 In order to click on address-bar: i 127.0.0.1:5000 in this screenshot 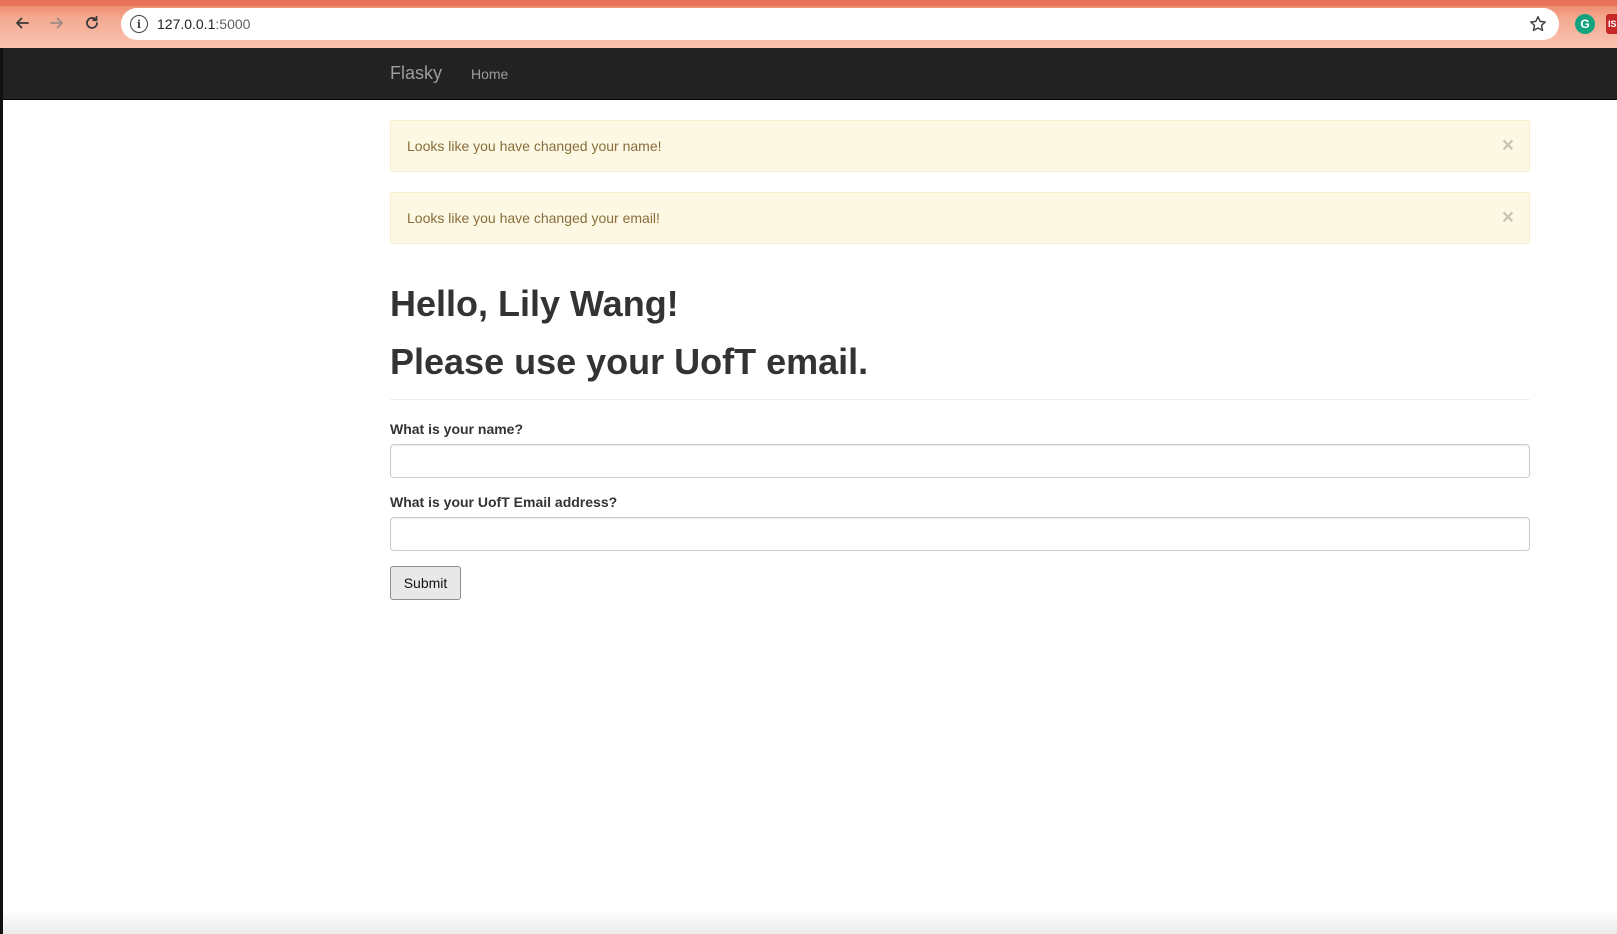, I will do `click(840, 24)`.